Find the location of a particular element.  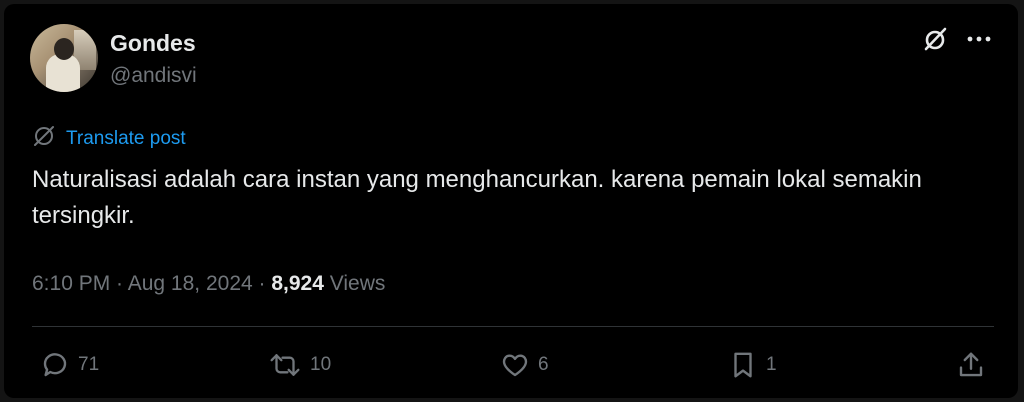

heart-icon is located at coordinates (515, 365).